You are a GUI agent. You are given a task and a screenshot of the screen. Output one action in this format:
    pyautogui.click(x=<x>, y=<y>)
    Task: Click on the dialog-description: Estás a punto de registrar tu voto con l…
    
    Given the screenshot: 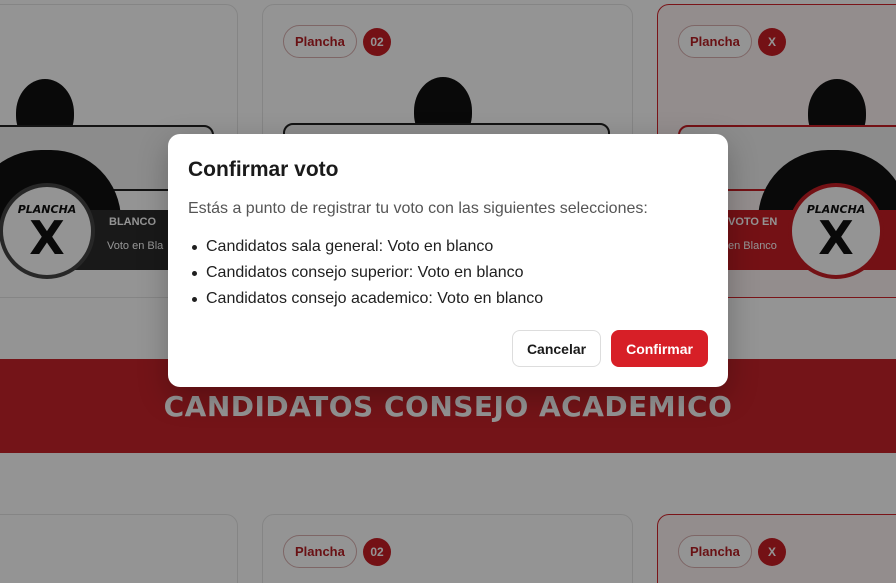 What is the action you would take?
    pyautogui.click(x=418, y=208)
    